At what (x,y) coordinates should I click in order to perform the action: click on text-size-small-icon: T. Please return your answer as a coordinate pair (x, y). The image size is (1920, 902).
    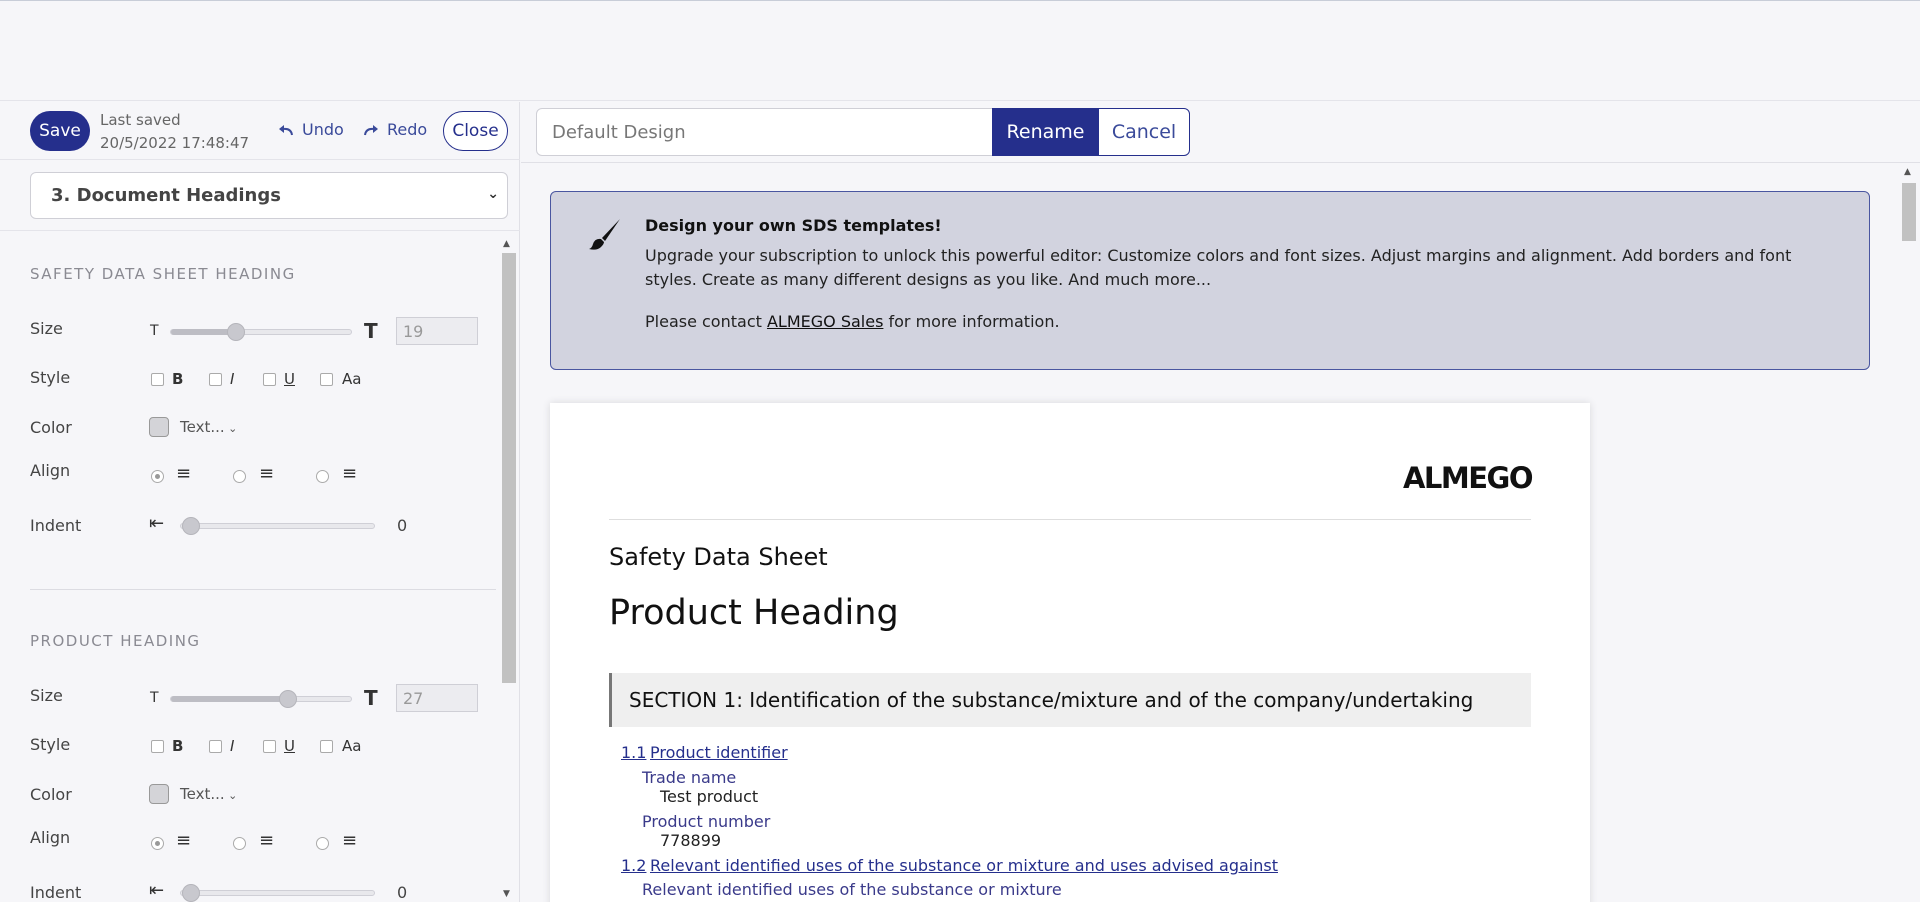
    Looking at the image, I should click on (154, 331).